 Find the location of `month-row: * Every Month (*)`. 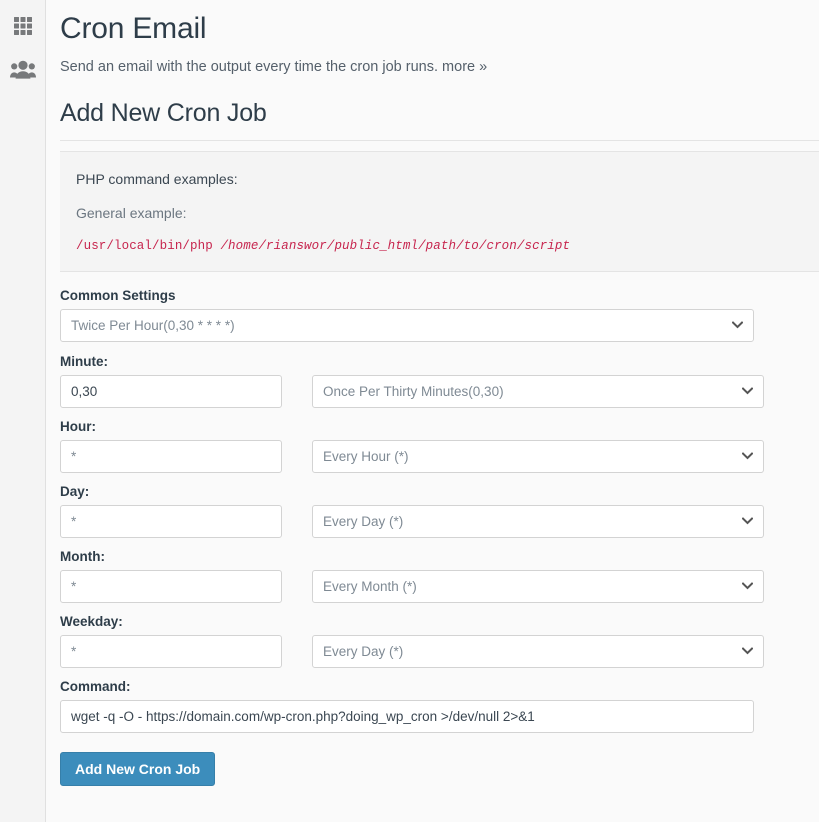

month-row: * Every Month (*) is located at coordinates (439, 586).